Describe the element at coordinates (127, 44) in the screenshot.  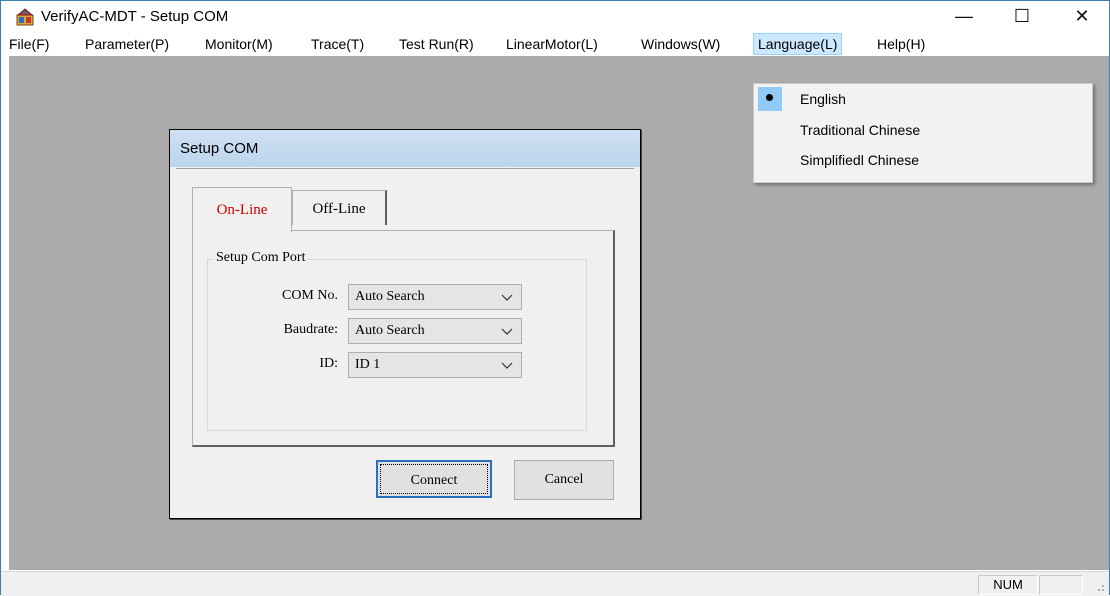
I see `menu-parameter: Parameter(P)` at that location.